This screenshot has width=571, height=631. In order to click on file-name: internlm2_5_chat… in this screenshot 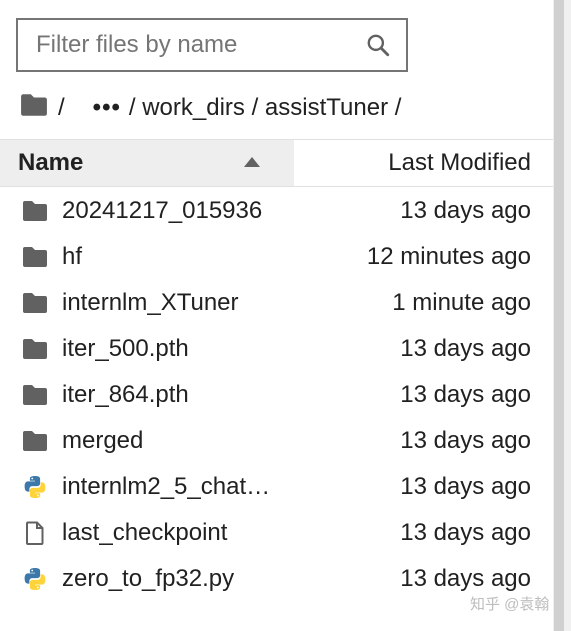, I will do `click(166, 487)`.